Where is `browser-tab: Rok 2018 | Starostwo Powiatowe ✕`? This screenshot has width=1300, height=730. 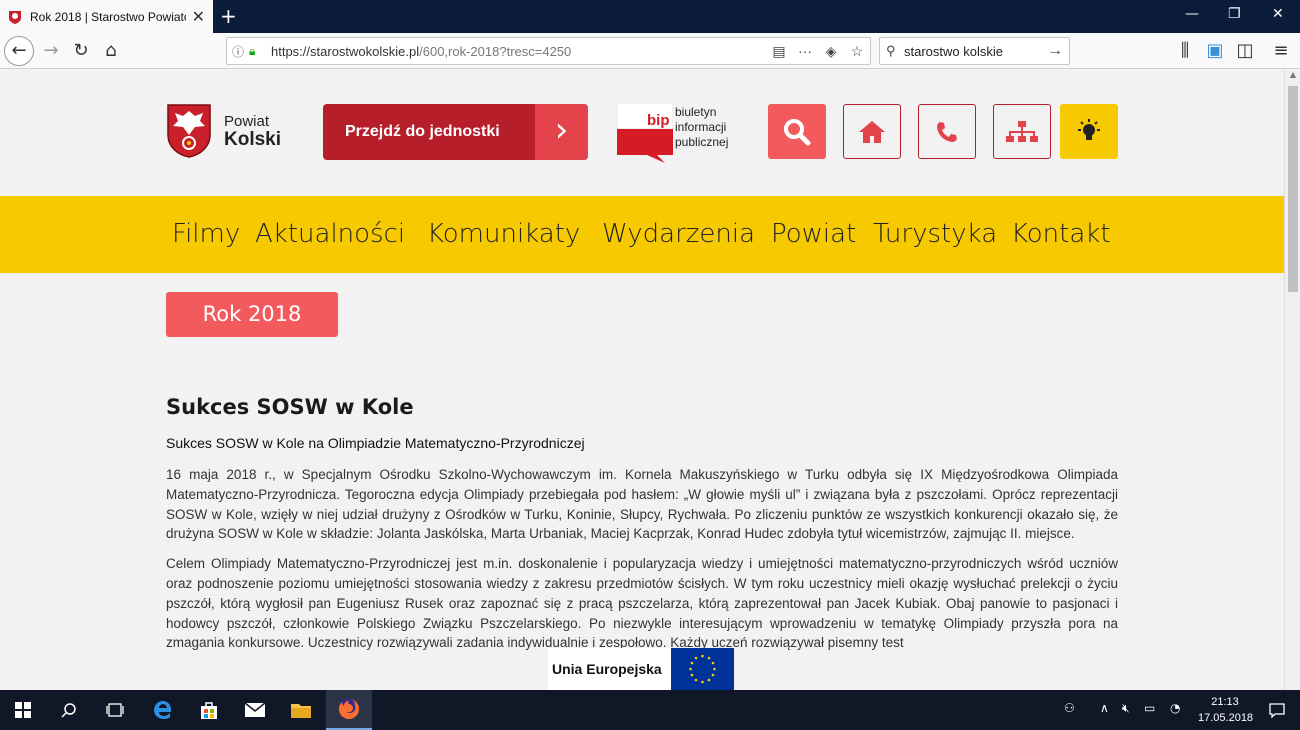 browser-tab: Rok 2018 | Starostwo Powiatowe ✕ is located at coordinates (106, 16).